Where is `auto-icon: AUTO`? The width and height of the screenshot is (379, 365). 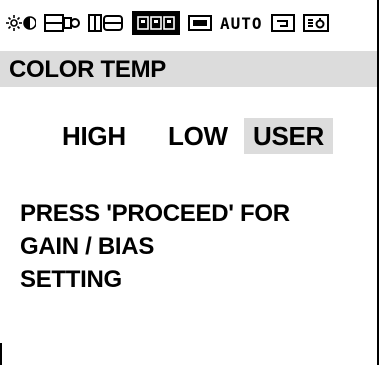
auto-icon: AUTO is located at coordinates (241, 23).